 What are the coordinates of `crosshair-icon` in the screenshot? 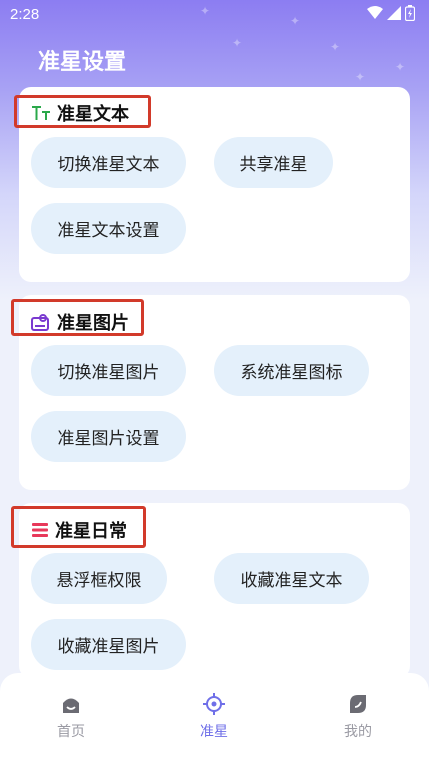 It's located at (214, 704).